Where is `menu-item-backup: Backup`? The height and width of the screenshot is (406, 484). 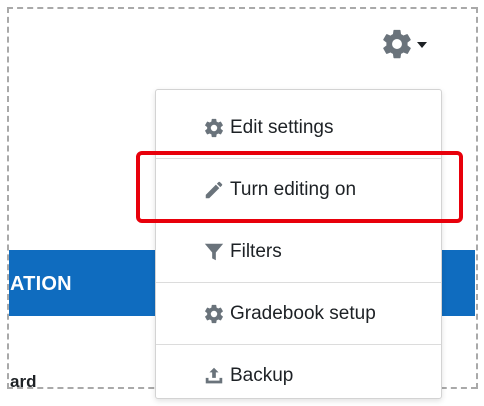
menu-item-backup: Backup is located at coordinates (298, 375).